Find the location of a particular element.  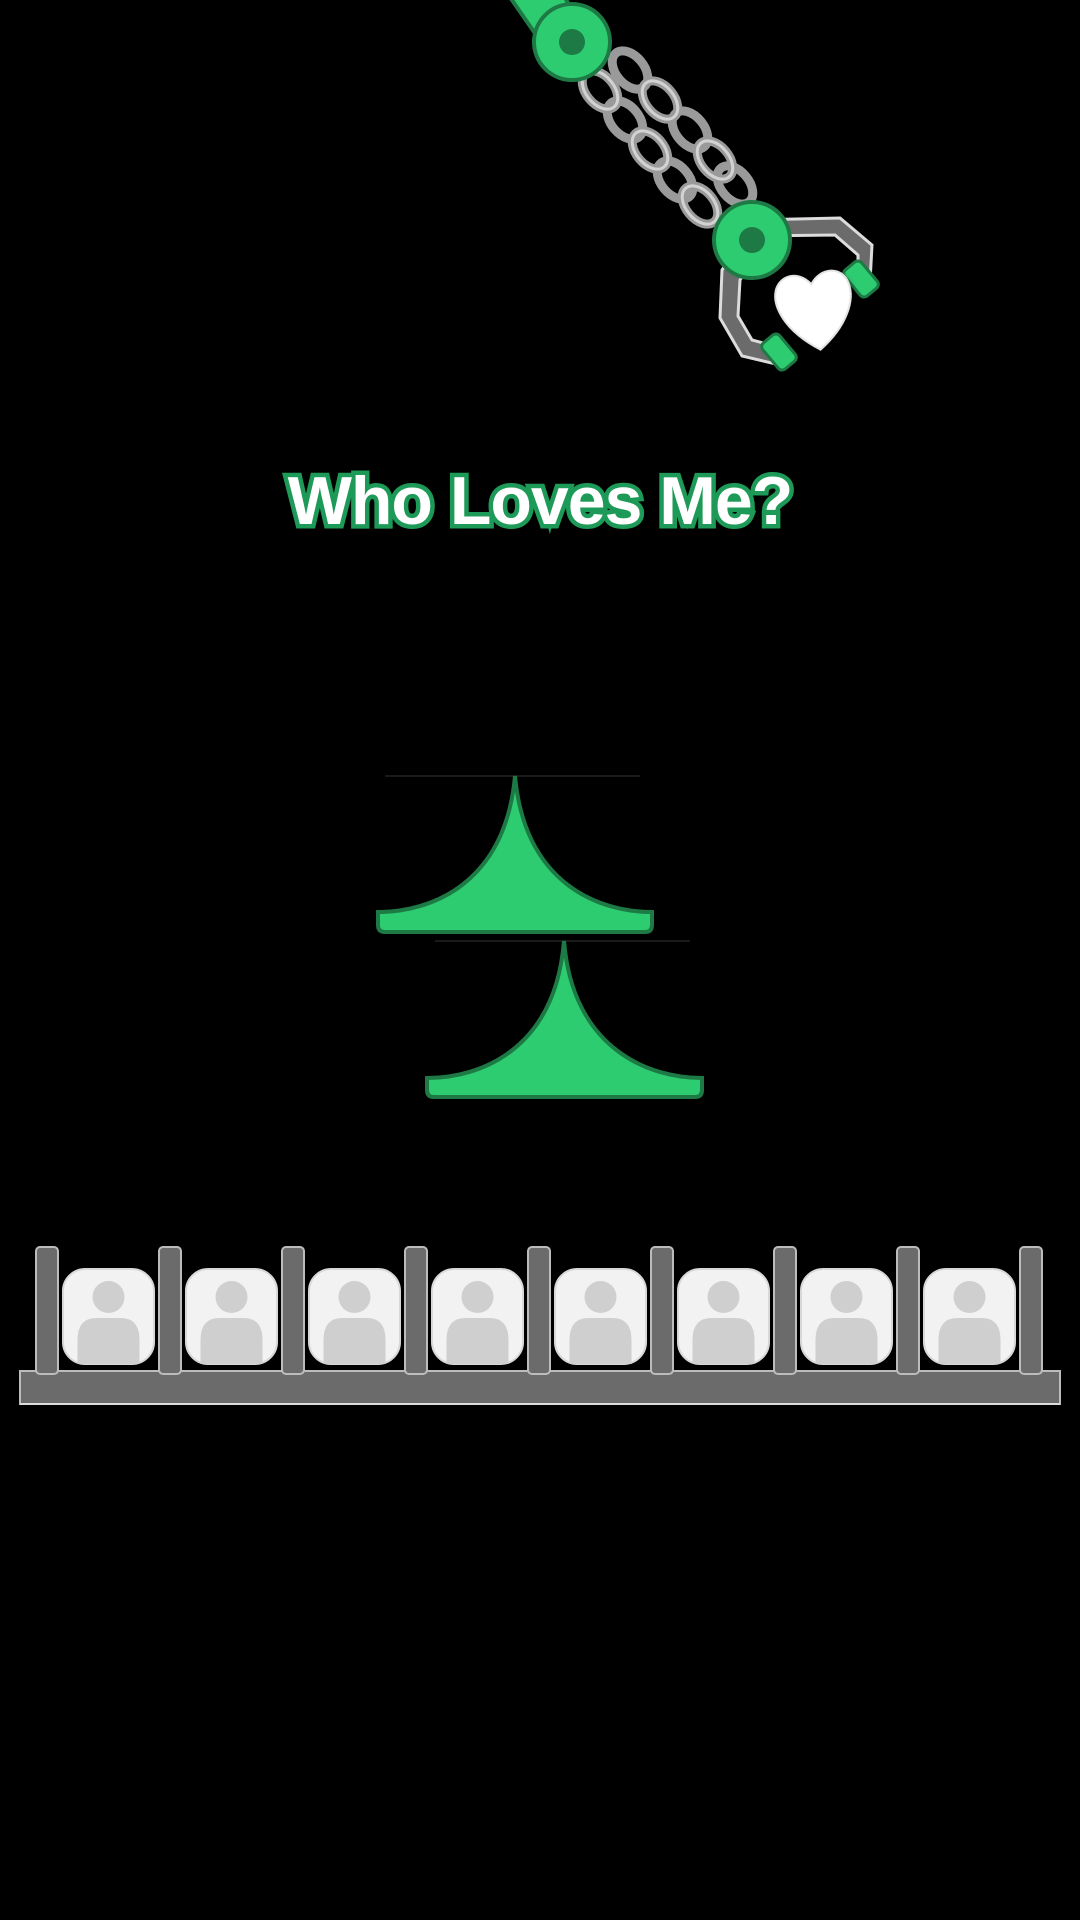

chain-links is located at coordinates (667, 137).